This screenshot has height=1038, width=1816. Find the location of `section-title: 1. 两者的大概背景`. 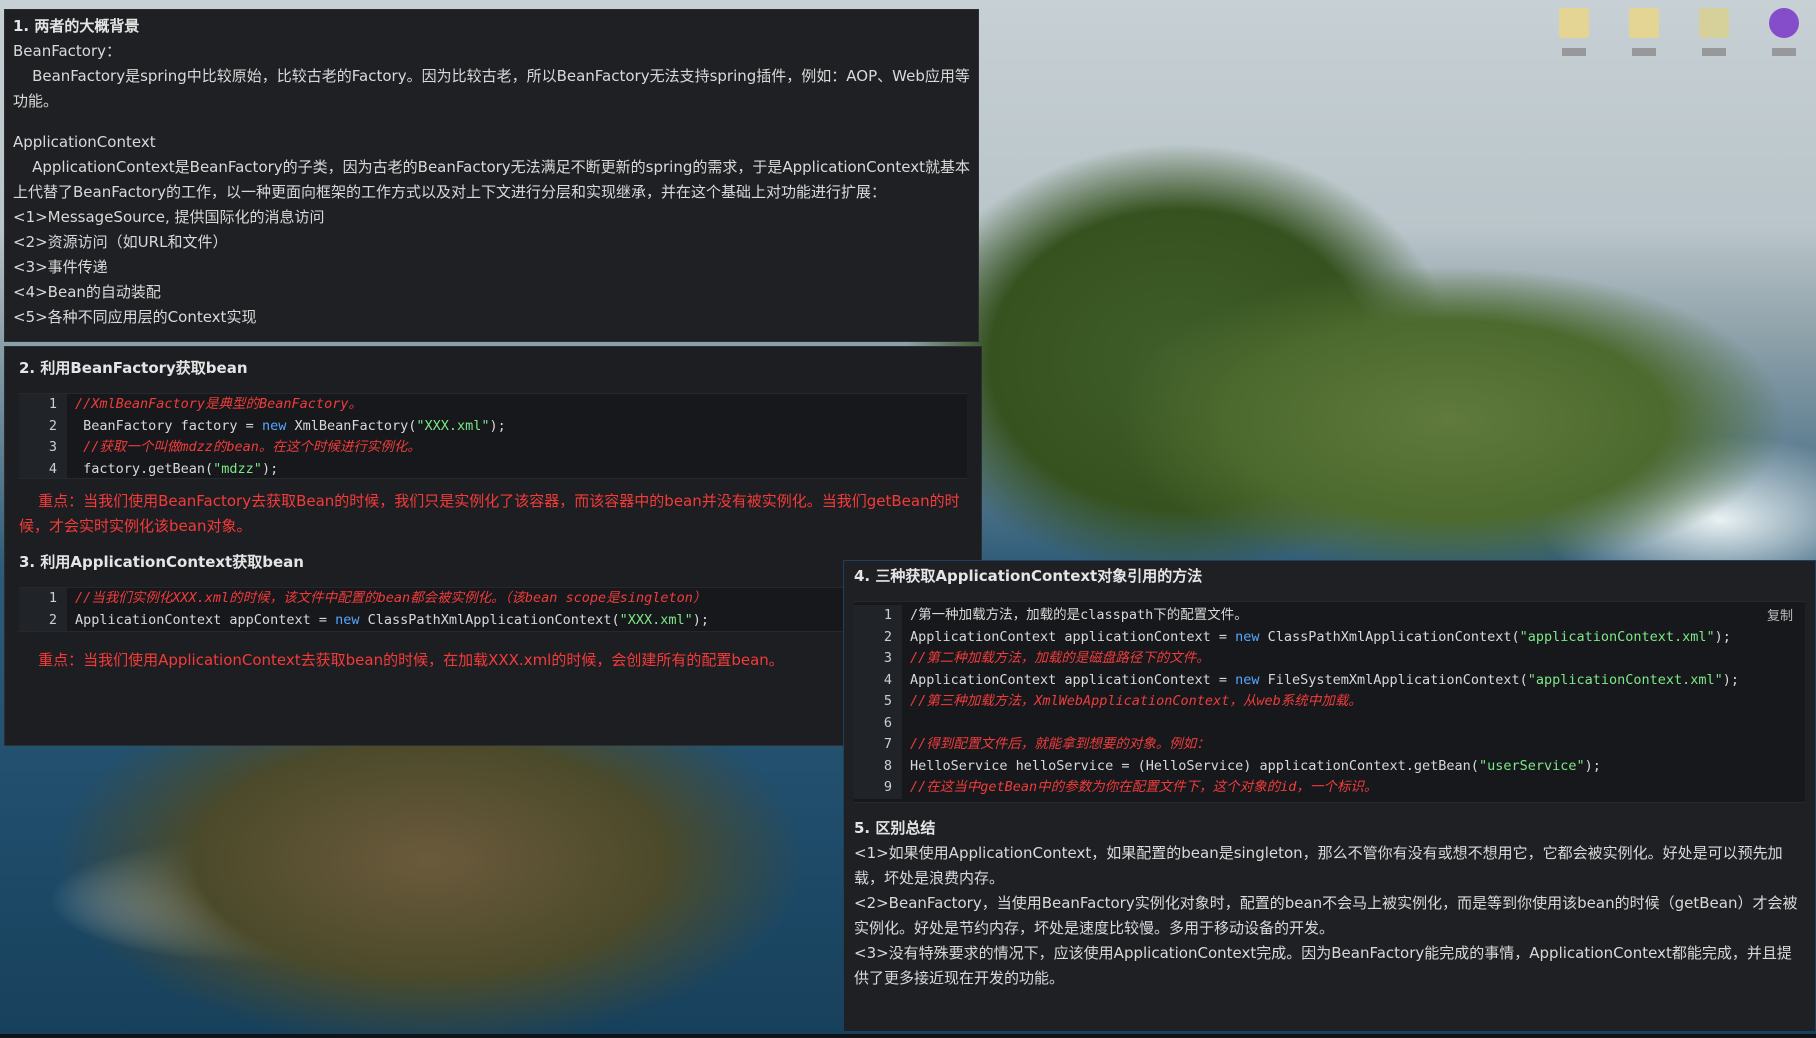

section-title: 1. 两者的大概背景 is located at coordinates (76, 26).